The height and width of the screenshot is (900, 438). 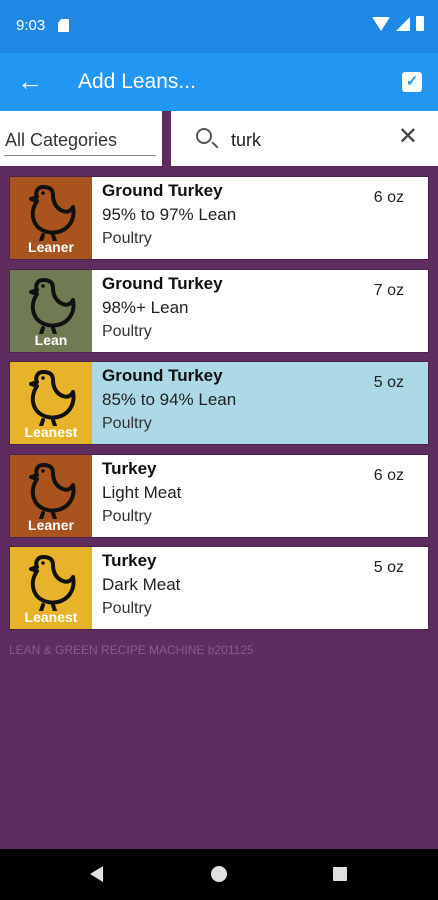 What do you see at coordinates (381, 23) in the screenshot?
I see `wifi-icon` at bounding box center [381, 23].